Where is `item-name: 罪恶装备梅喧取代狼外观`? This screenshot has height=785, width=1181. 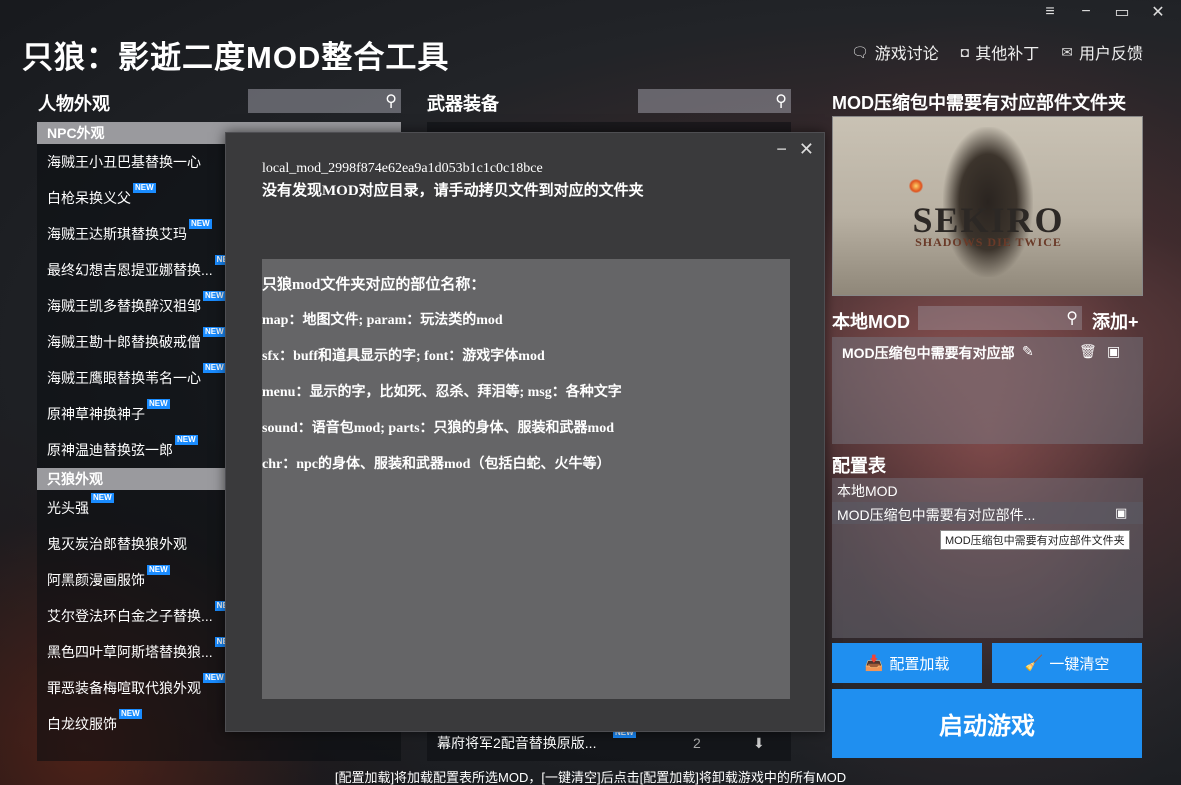 item-name: 罪恶装备梅喧取代狼外观 is located at coordinates (124, 688).